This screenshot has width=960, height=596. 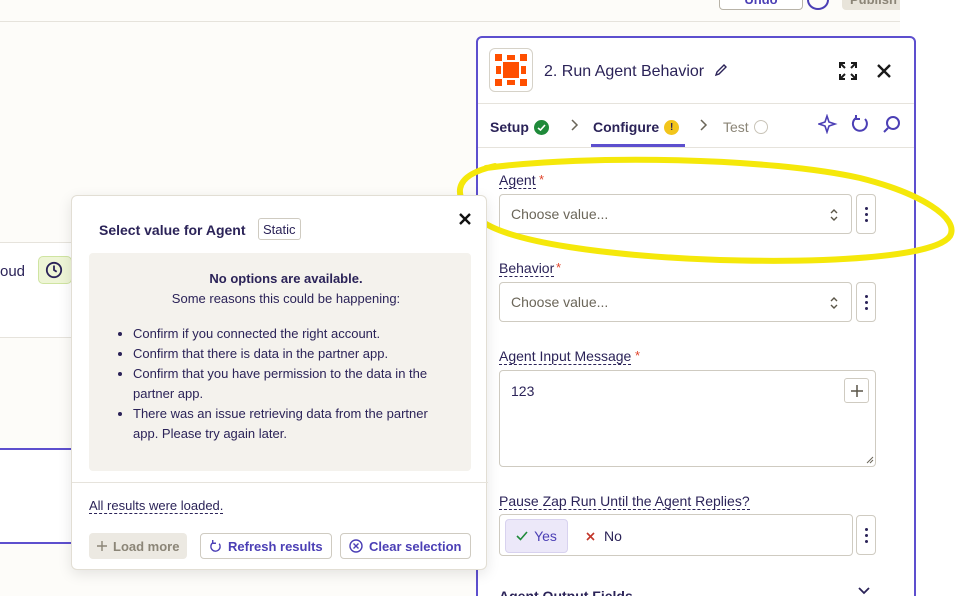 I want to click on agent-more-button, so click(x=866, y=214).